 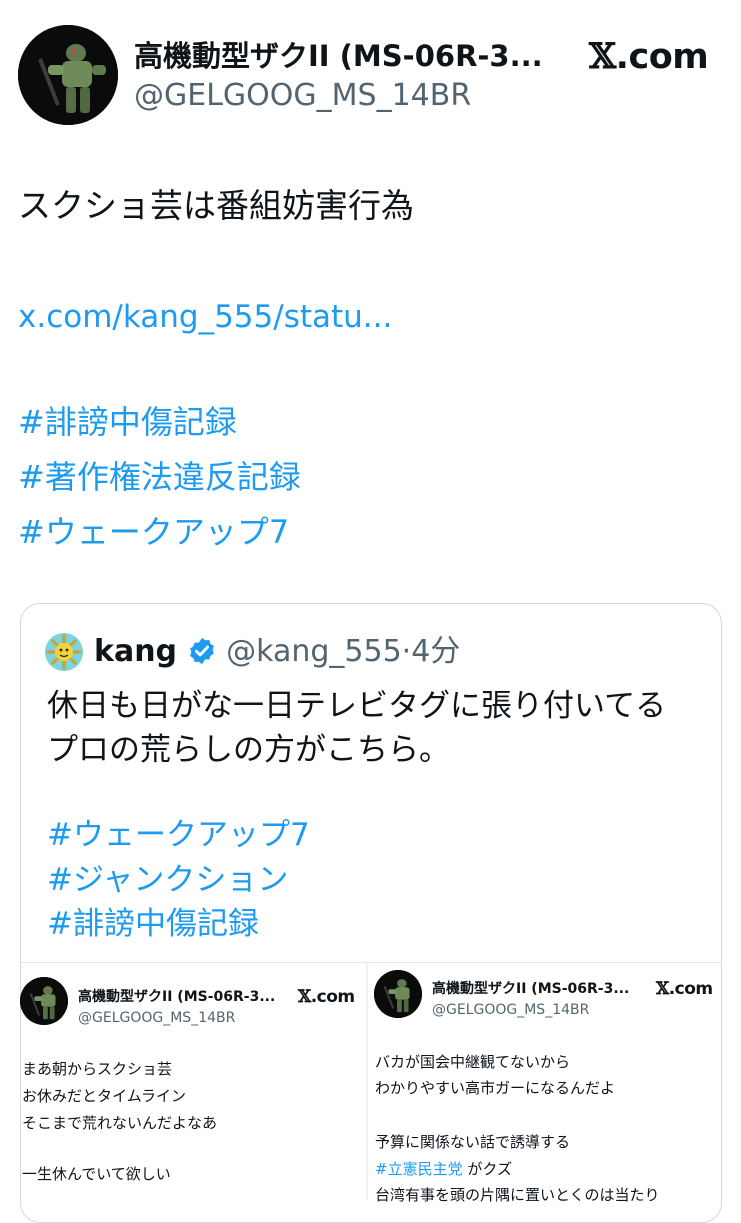 I want to click on screenshot-right-text-line: 予算に関係ない話で誘導する, so click(x=473, y=1142).